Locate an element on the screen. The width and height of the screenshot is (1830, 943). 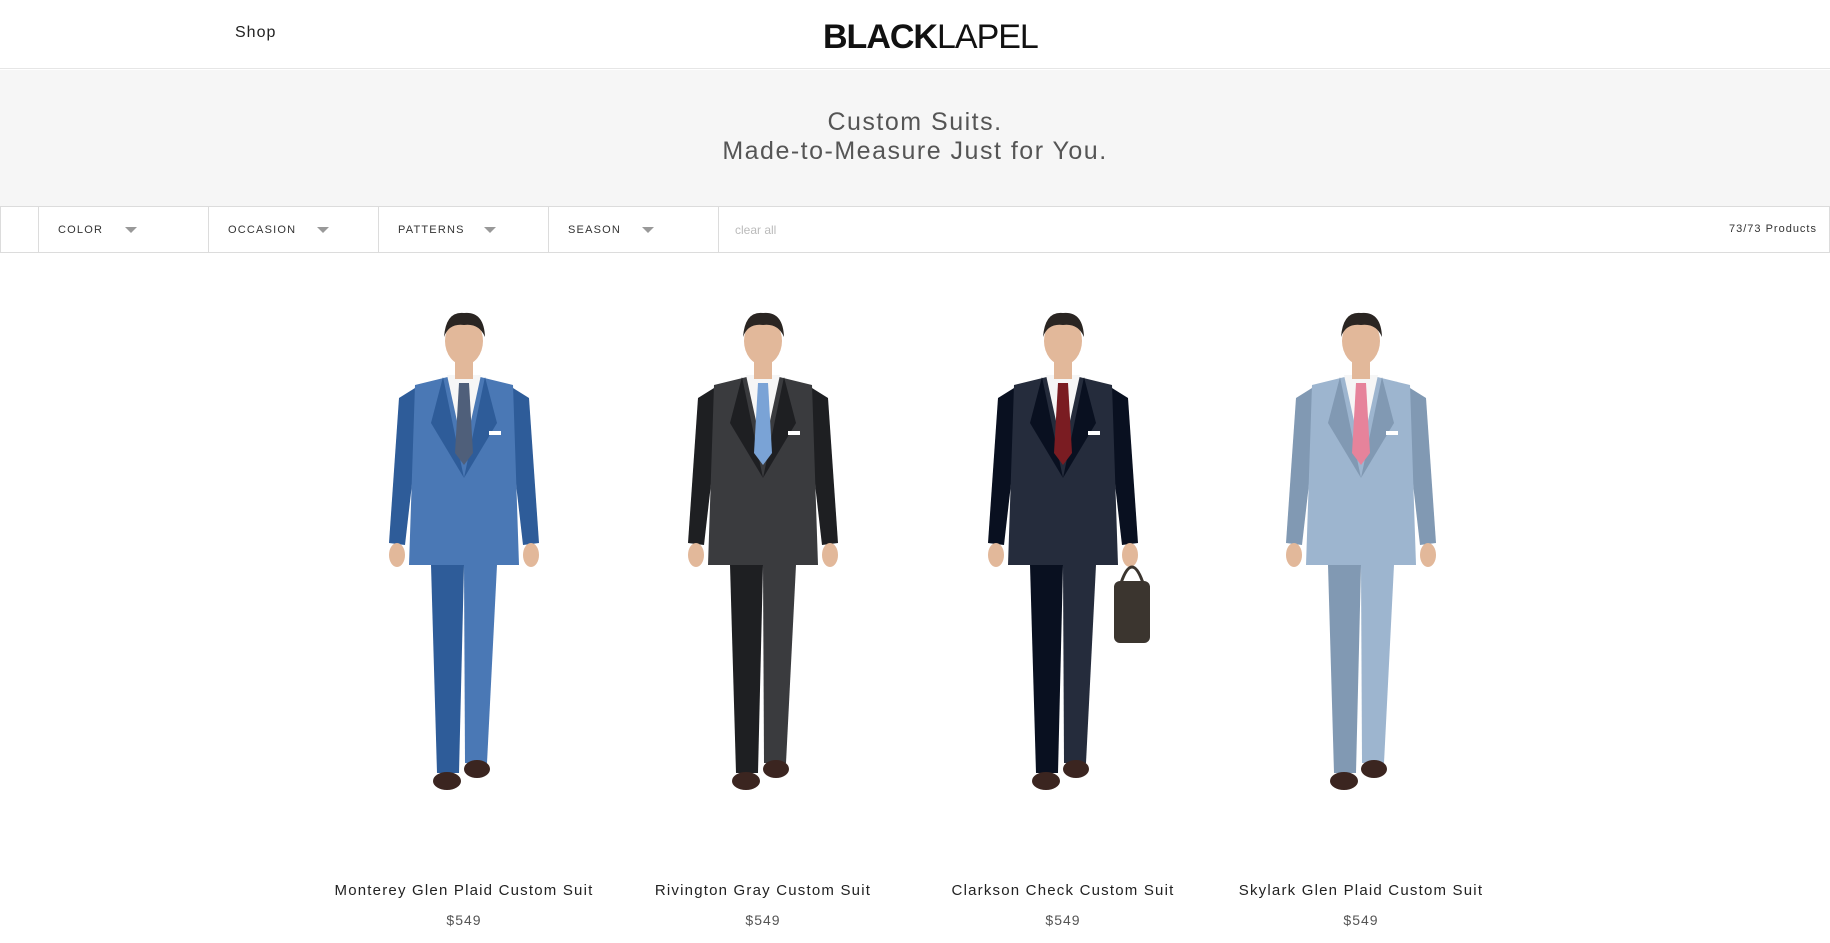
logo-bold-text: BLACK is located at coordinates (880, 37).